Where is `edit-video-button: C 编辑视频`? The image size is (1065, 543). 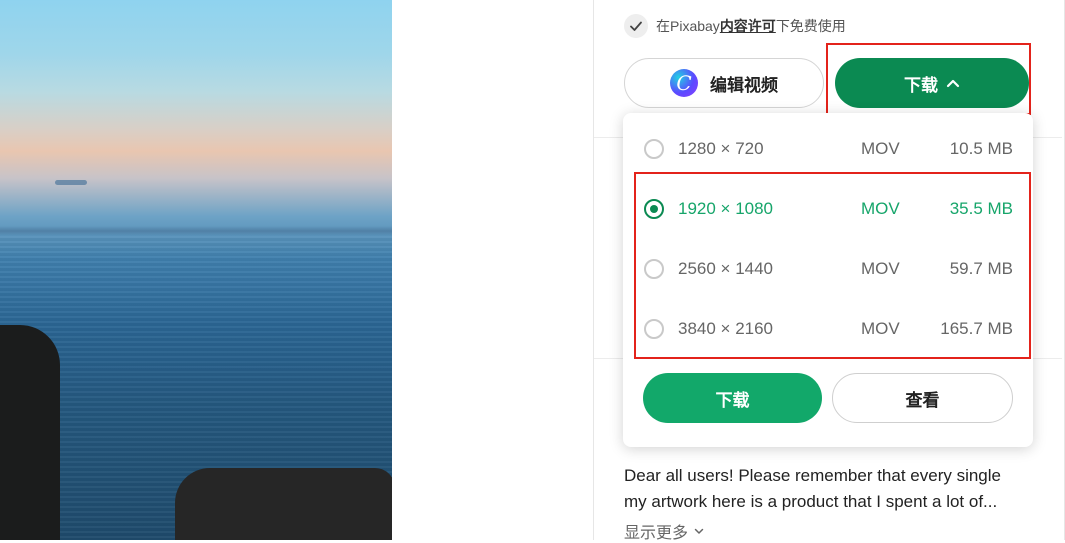 edit-video-button: C 编辑视频 is located at coordinates (724, 83).